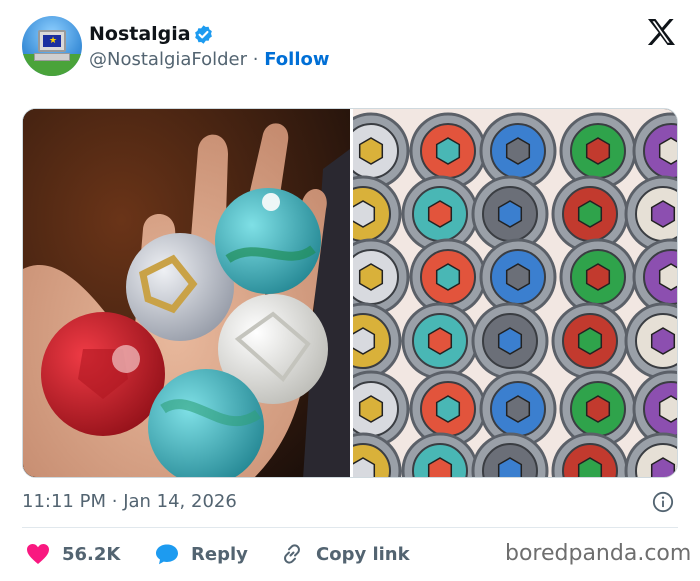 The image size is (700, 581). Describe the element at coordinates (219, 554) in the screenshot. I see `reply-label: Reply` at that location.